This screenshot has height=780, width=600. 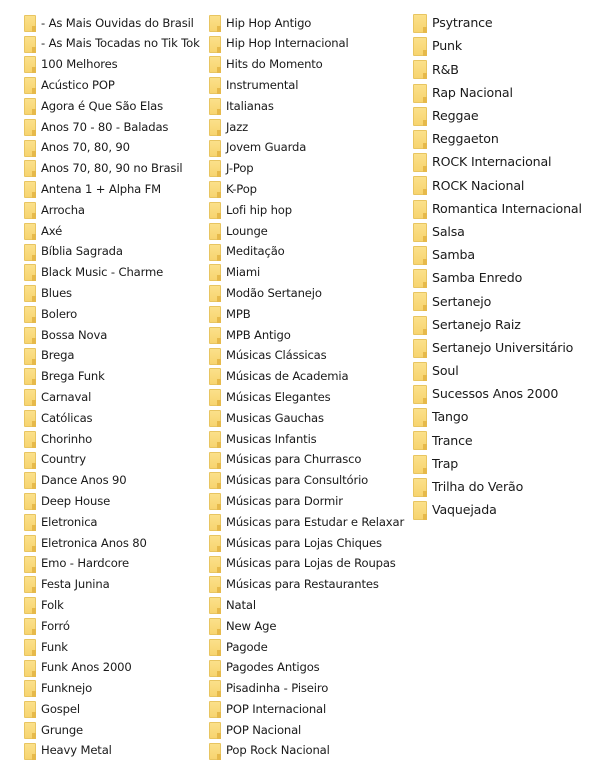 What do you see at coordinates (112, 189) in the screenshot?
I see `folder-item: Antena 1 + Alpha FM` at bounding box center [112, 189].